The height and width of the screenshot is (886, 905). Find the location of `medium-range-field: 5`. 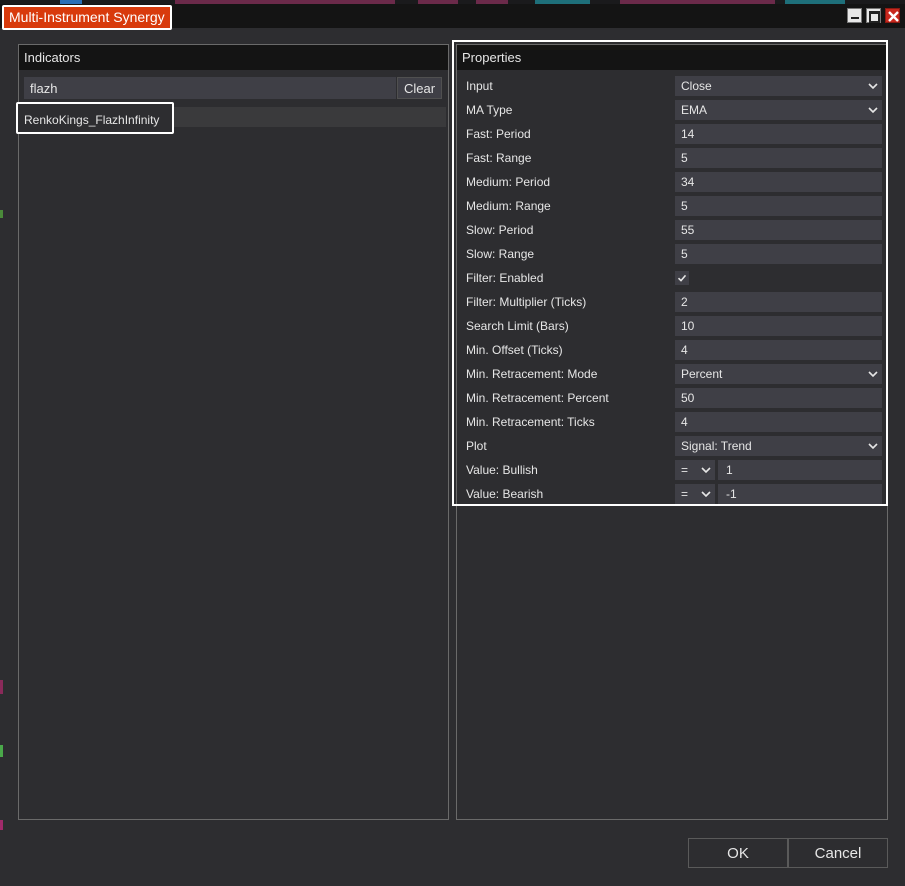

medium-range-field: 5 is located at coordinates (778, 206).